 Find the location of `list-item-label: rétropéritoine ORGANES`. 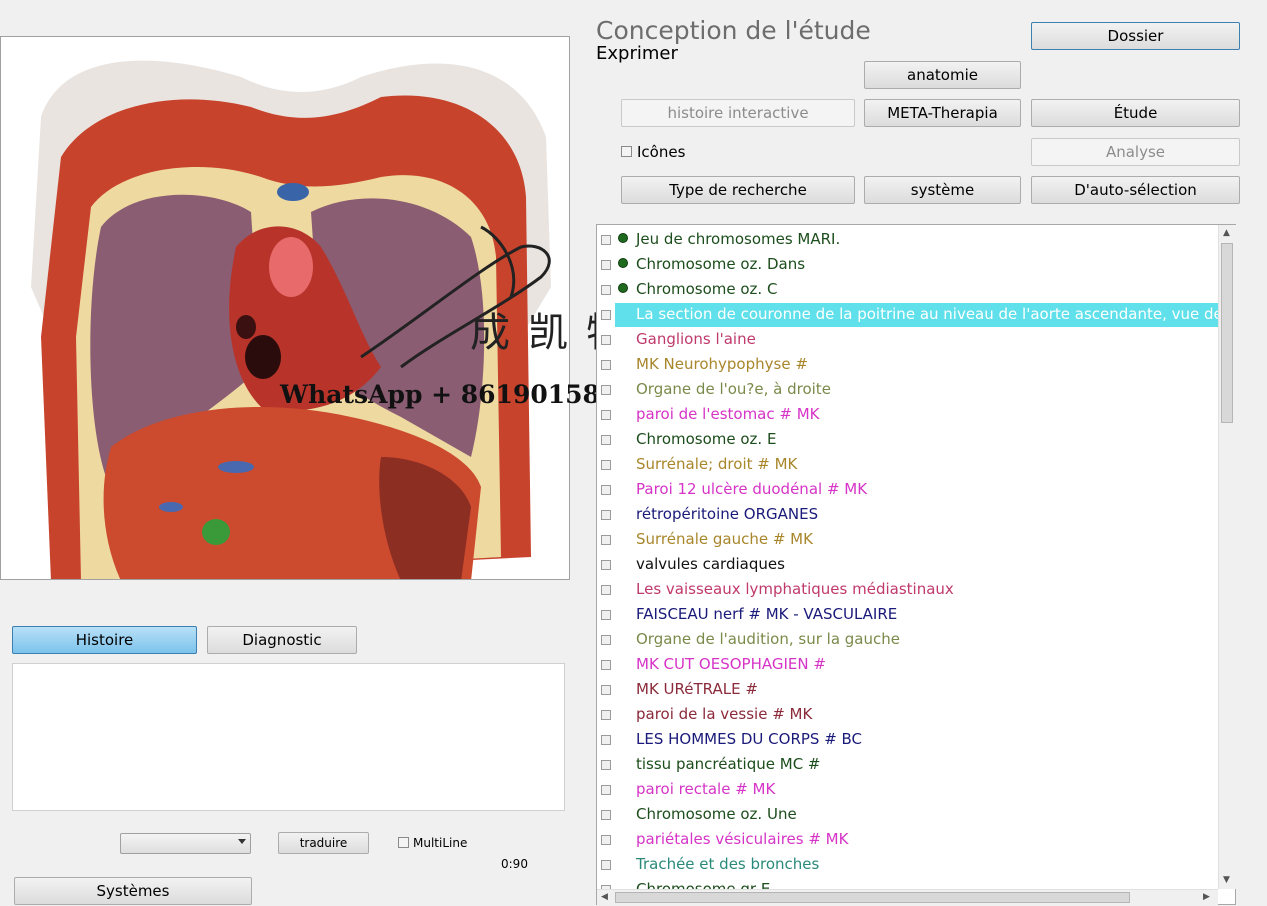

list-item-label: rétropéritoine ORGANES is located at coordinates (727, 514).